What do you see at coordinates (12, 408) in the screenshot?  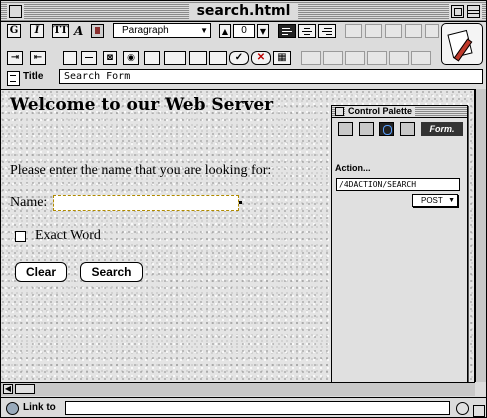 I see `globe-icon` at bounding box center [12, 408].